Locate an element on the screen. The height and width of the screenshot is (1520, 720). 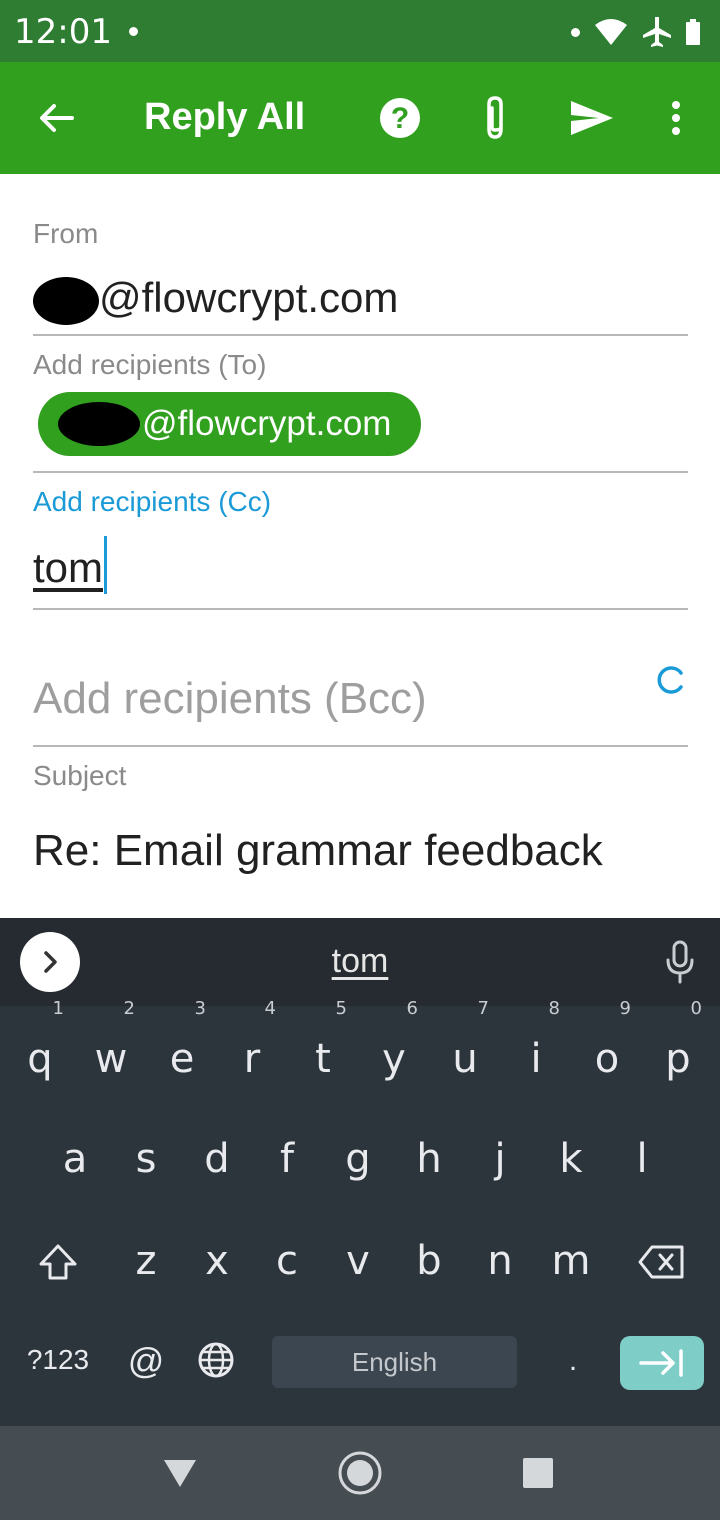
nav-home-button is located at coordinates (360, 1473).